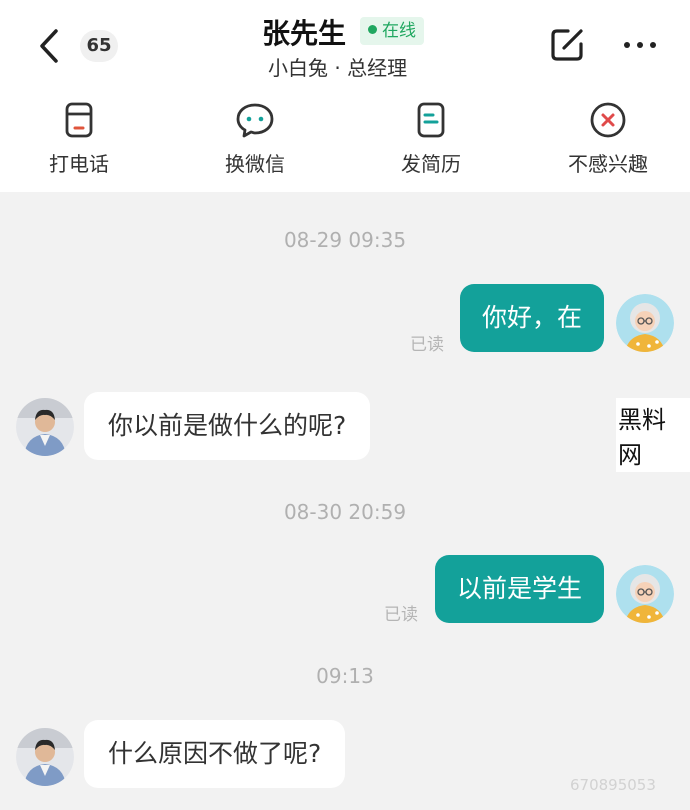 This screenshot has width=690, height=810. What do you see at coordinates (608, 120) in the screenshot?
I see `not-interested-icon` at bounding box center [608, 120].